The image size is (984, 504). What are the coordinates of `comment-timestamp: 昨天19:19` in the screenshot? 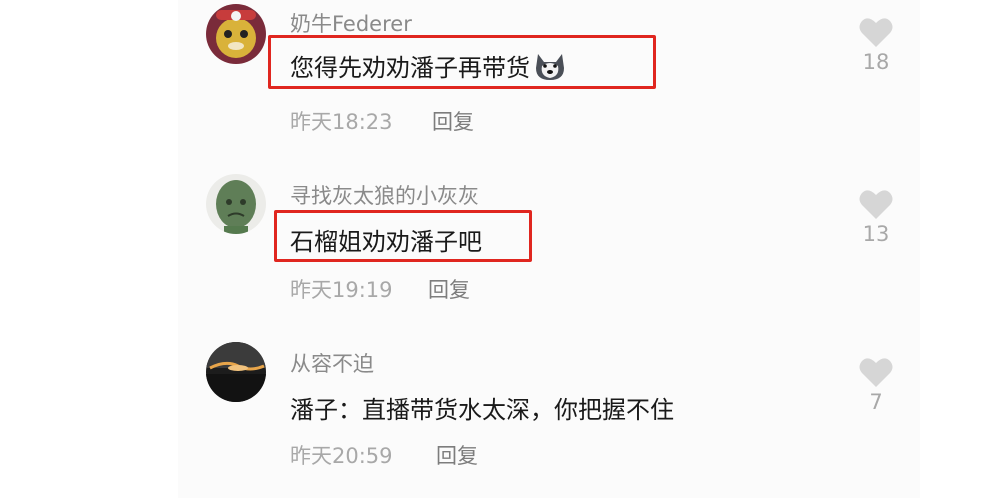 It's located at (341, 290).